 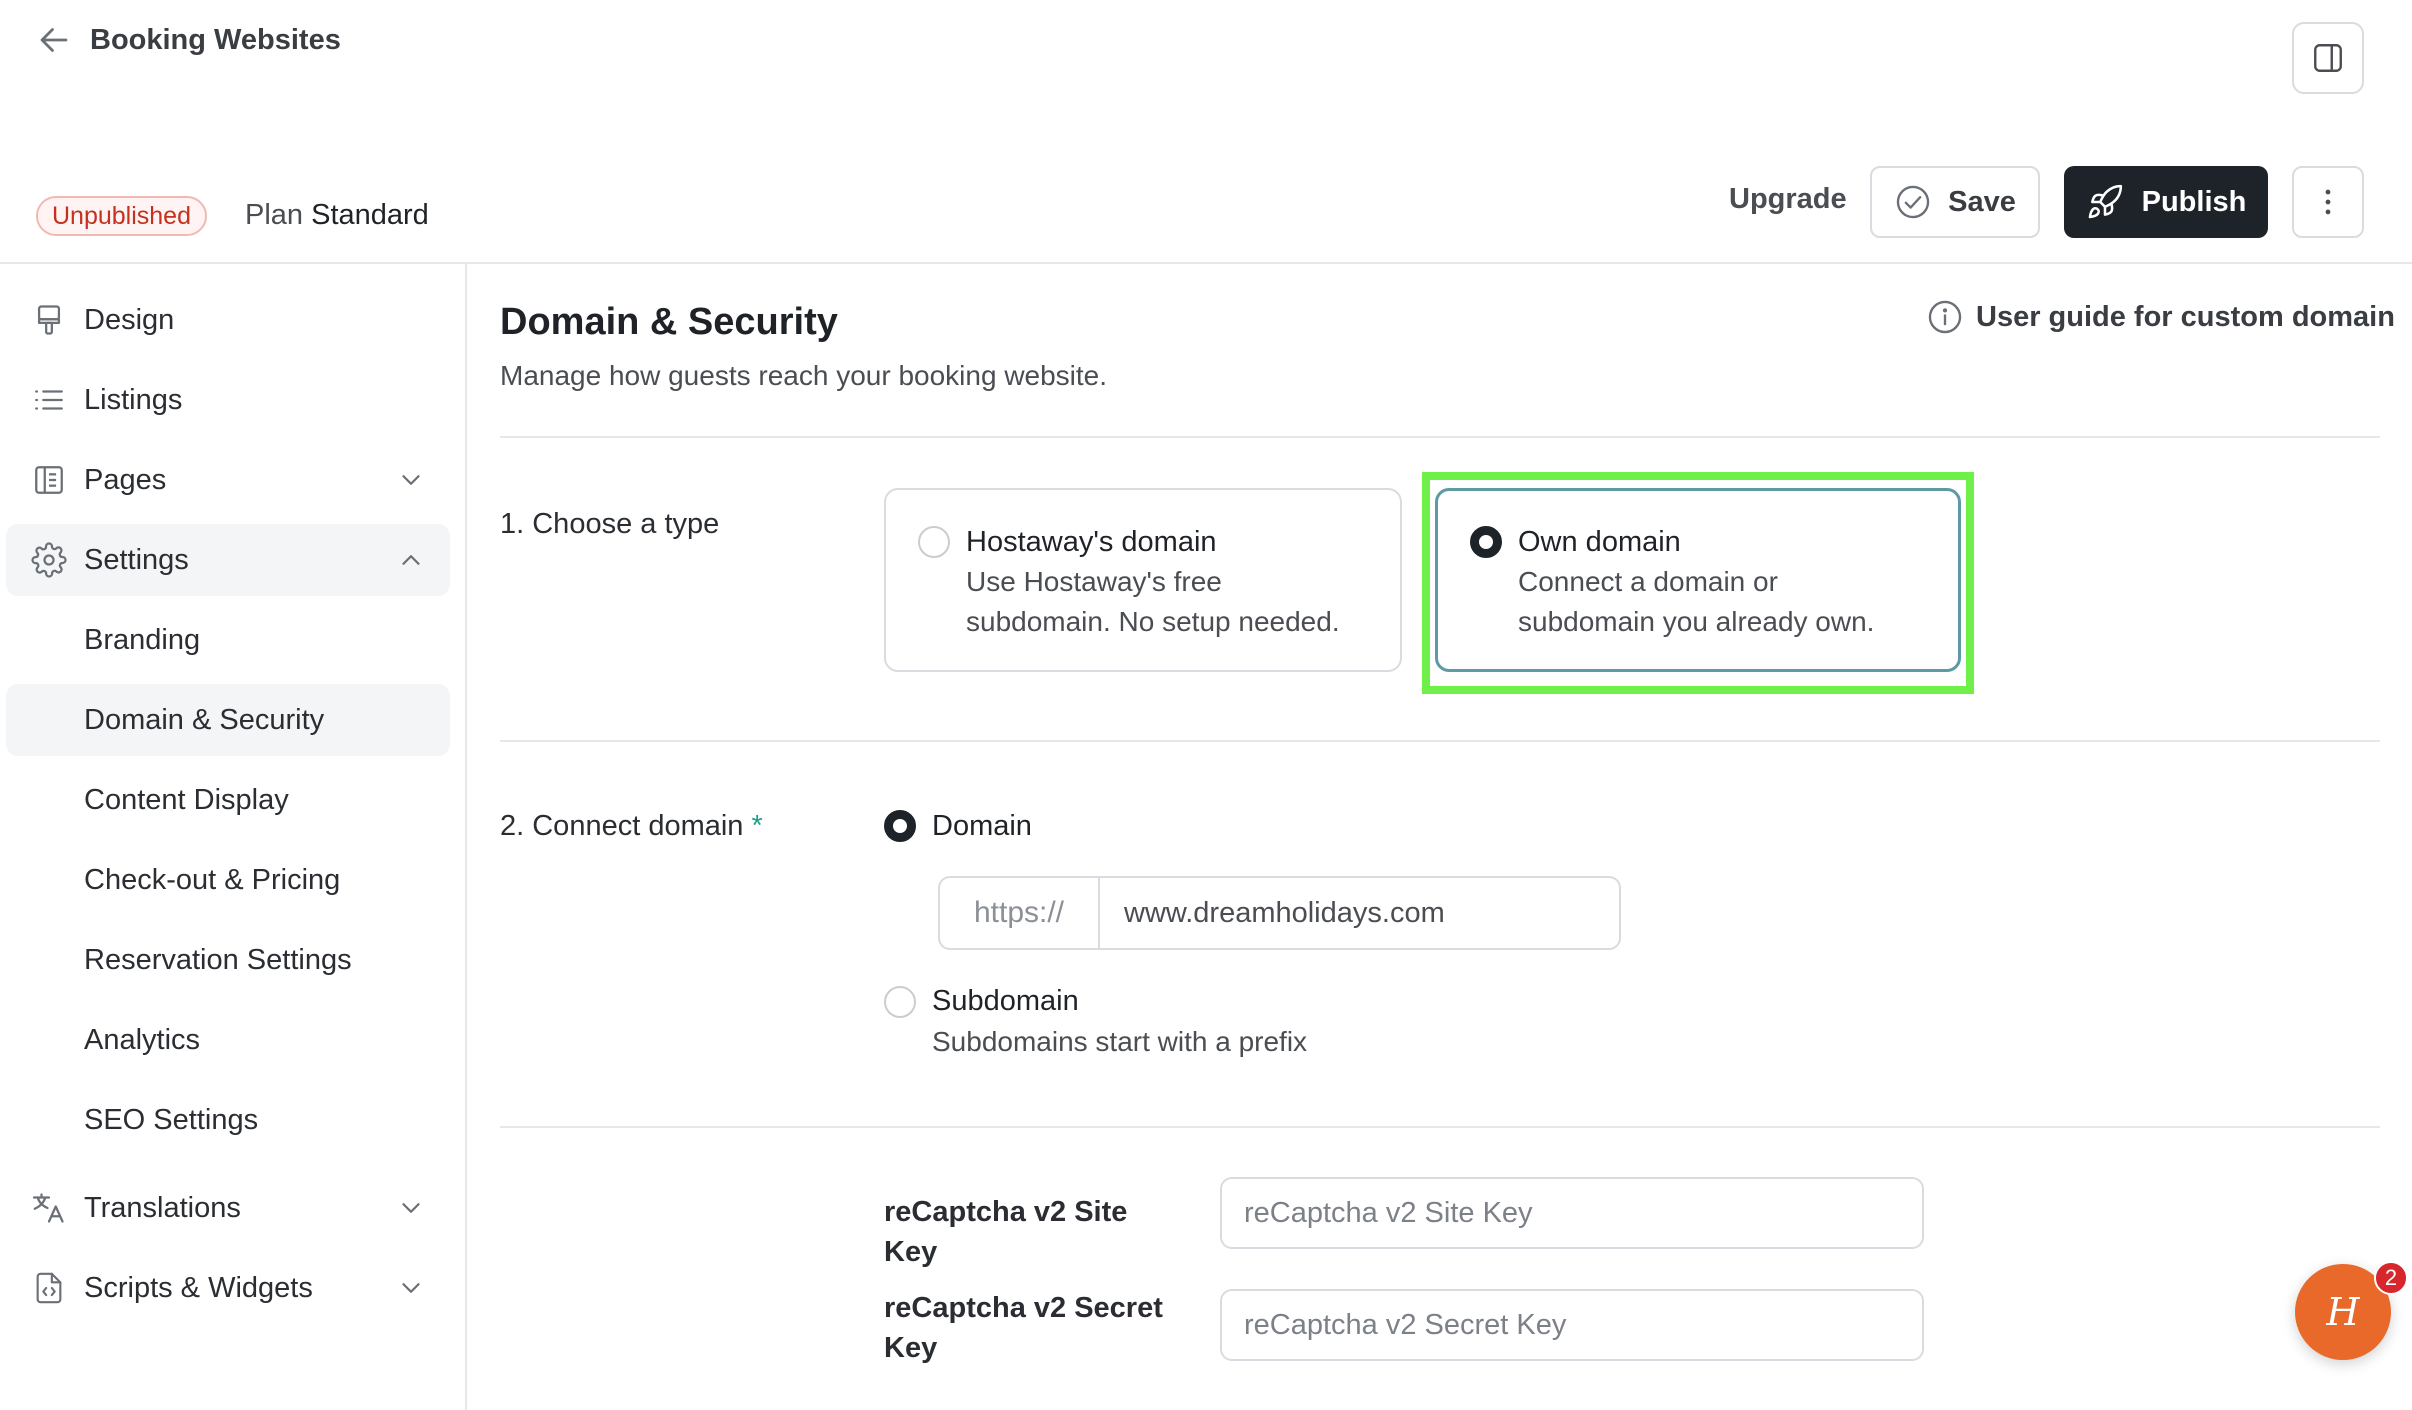 I want to click on plan-prefix: Plan, so click(x=274, y=215).